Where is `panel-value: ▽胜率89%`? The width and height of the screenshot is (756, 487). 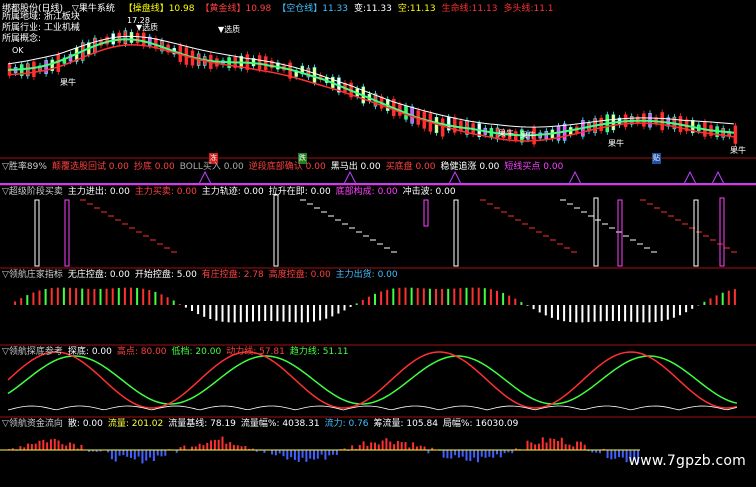 panel-value: ▽胜率89% is located at coordinates (24, 167).